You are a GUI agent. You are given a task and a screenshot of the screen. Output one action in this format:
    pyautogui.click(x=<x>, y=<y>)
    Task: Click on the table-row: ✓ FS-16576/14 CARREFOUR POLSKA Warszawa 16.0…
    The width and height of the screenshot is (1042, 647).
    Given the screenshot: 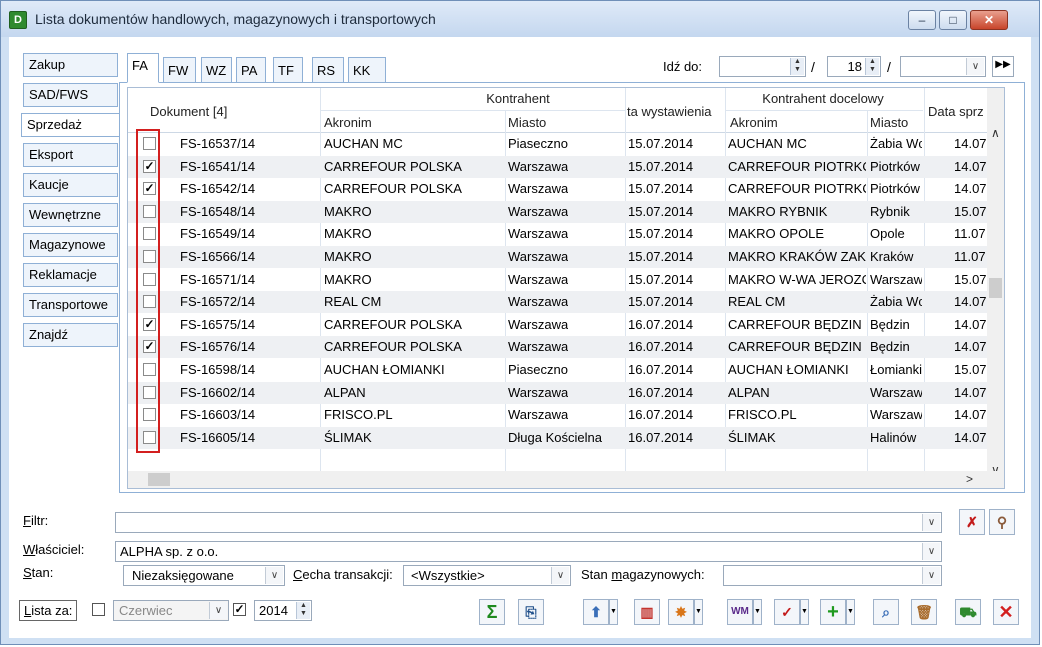 What is the action you would take?
    pyautogui.click(x=558, y=347)
    